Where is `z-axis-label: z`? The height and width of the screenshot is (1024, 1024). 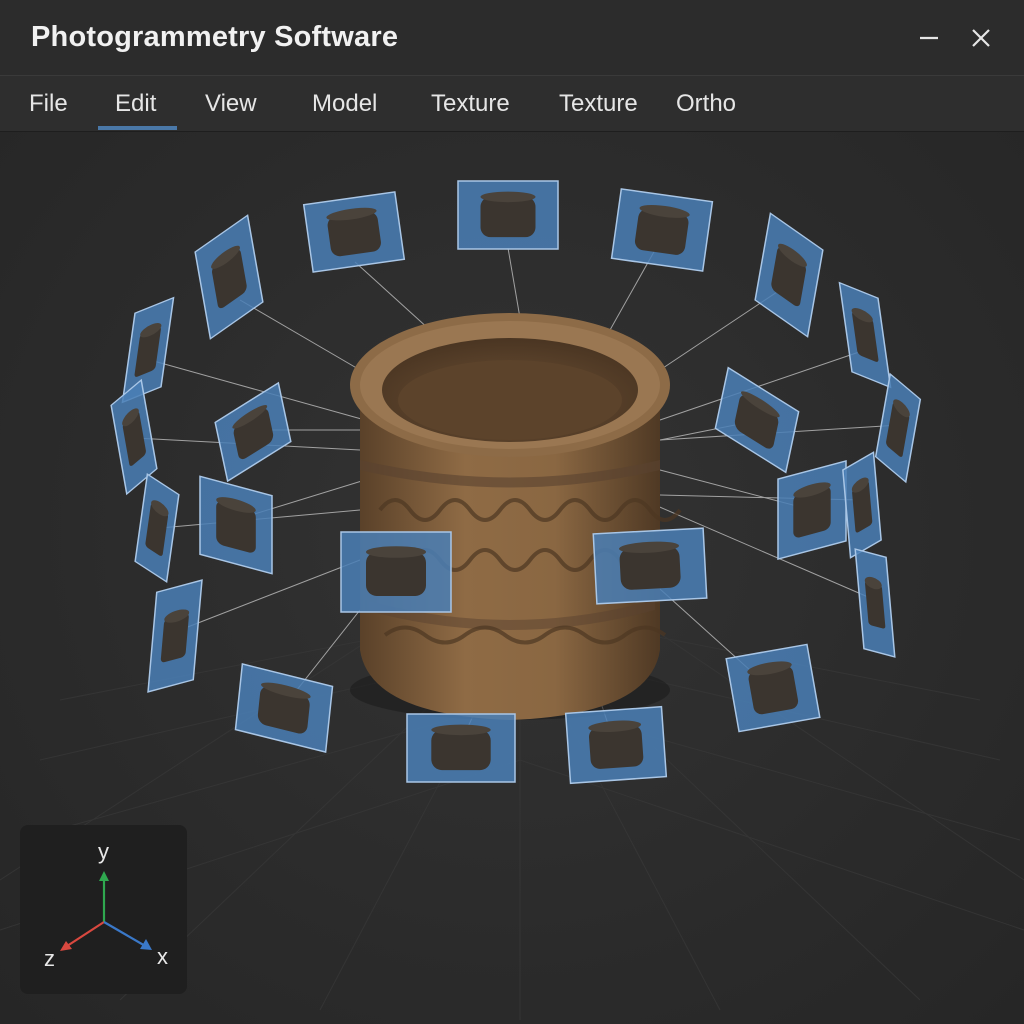 z-axis-label: z is located at coordinates (49, 958).